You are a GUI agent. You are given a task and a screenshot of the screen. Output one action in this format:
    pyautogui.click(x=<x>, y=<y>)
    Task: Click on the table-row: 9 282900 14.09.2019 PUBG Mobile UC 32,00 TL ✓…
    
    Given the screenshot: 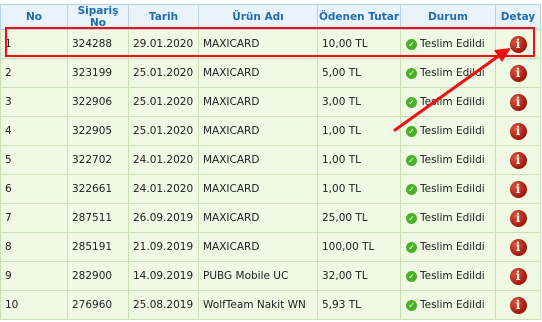 What is the action you would take?
    pyautogui.click(x=270, y=276)
    